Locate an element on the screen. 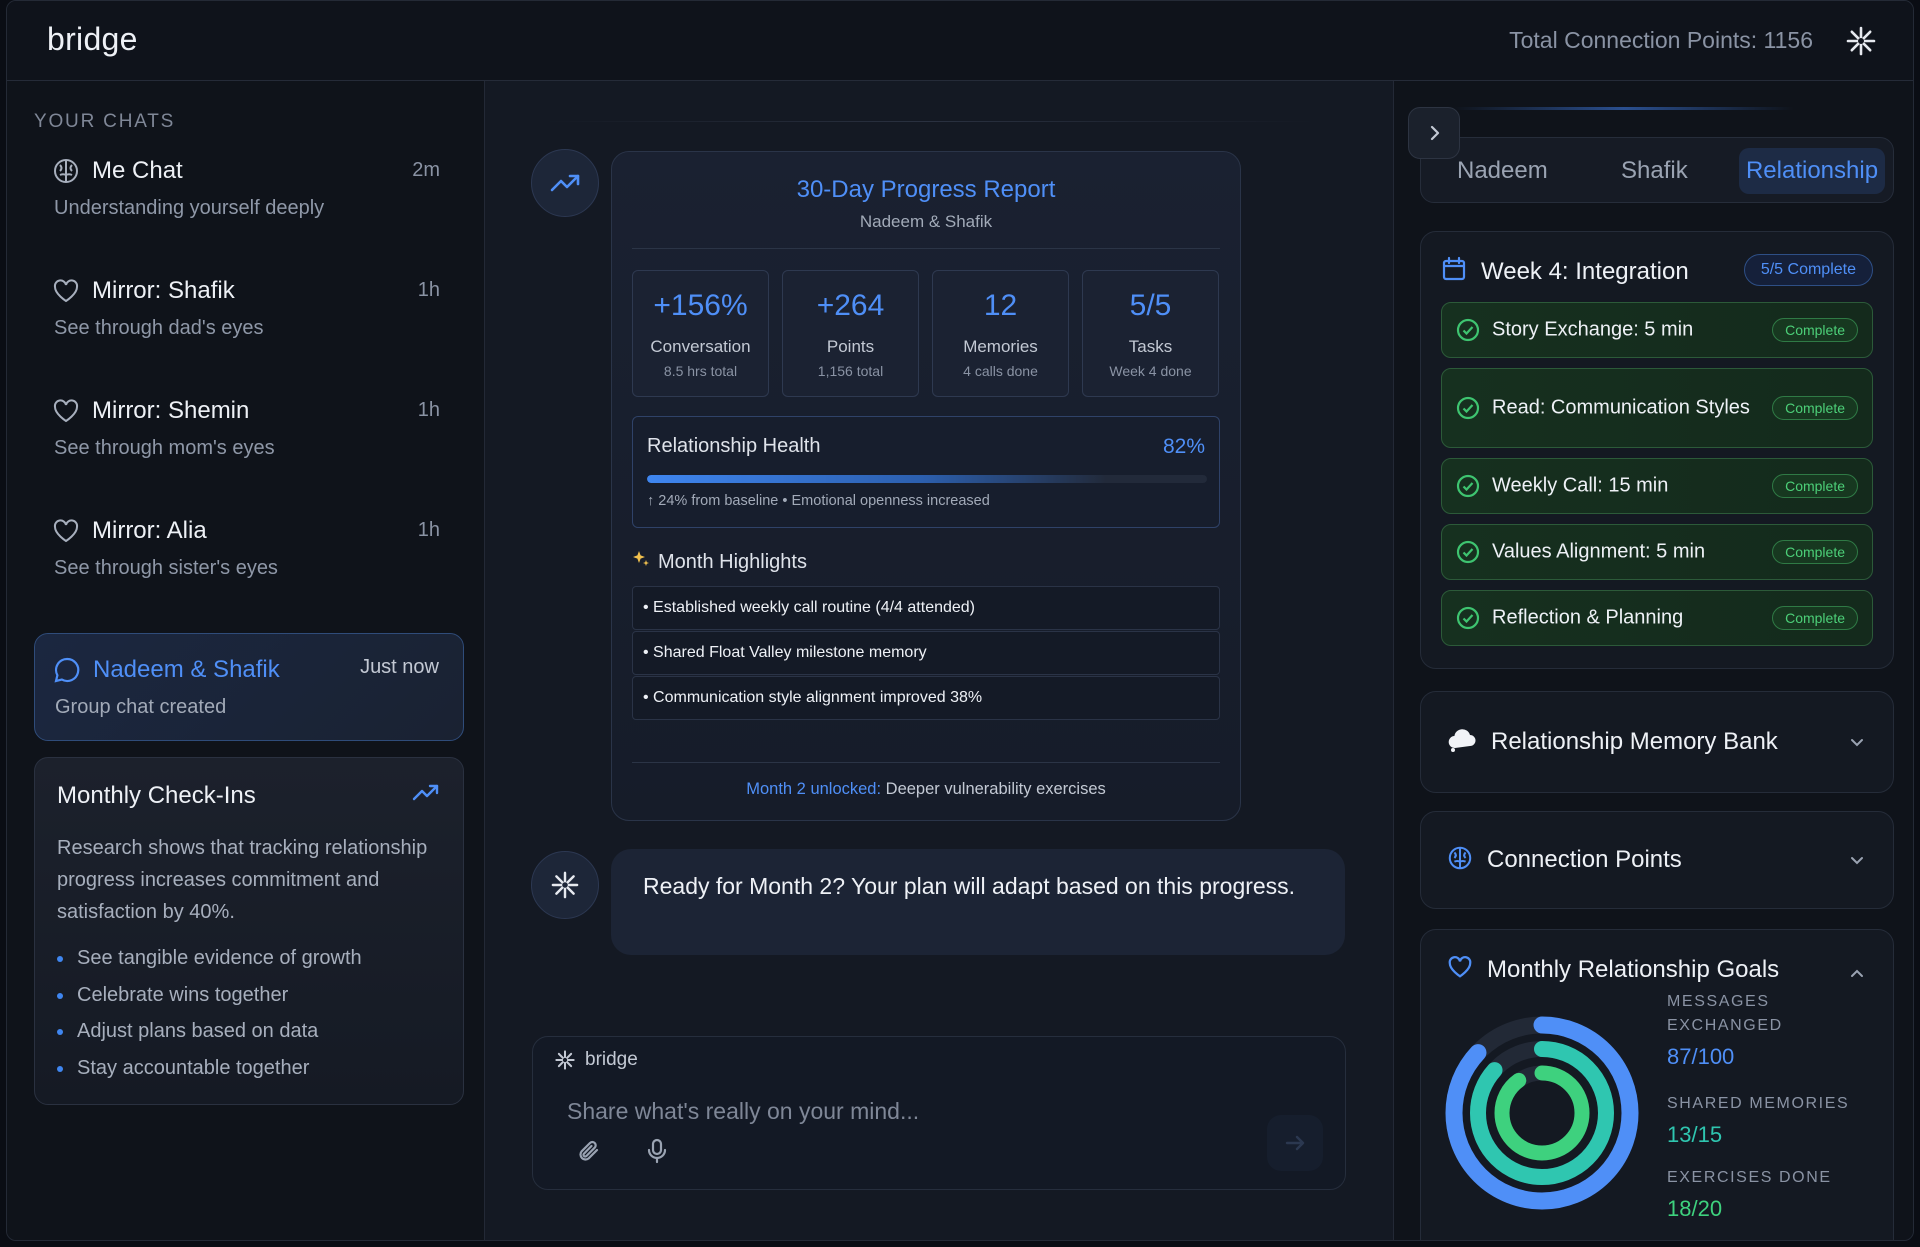 Image resolution: width=1920 pixels, height=1247 pixels. accordion-header: Relationship Memory Bank is located at coordinates (1612, 742).